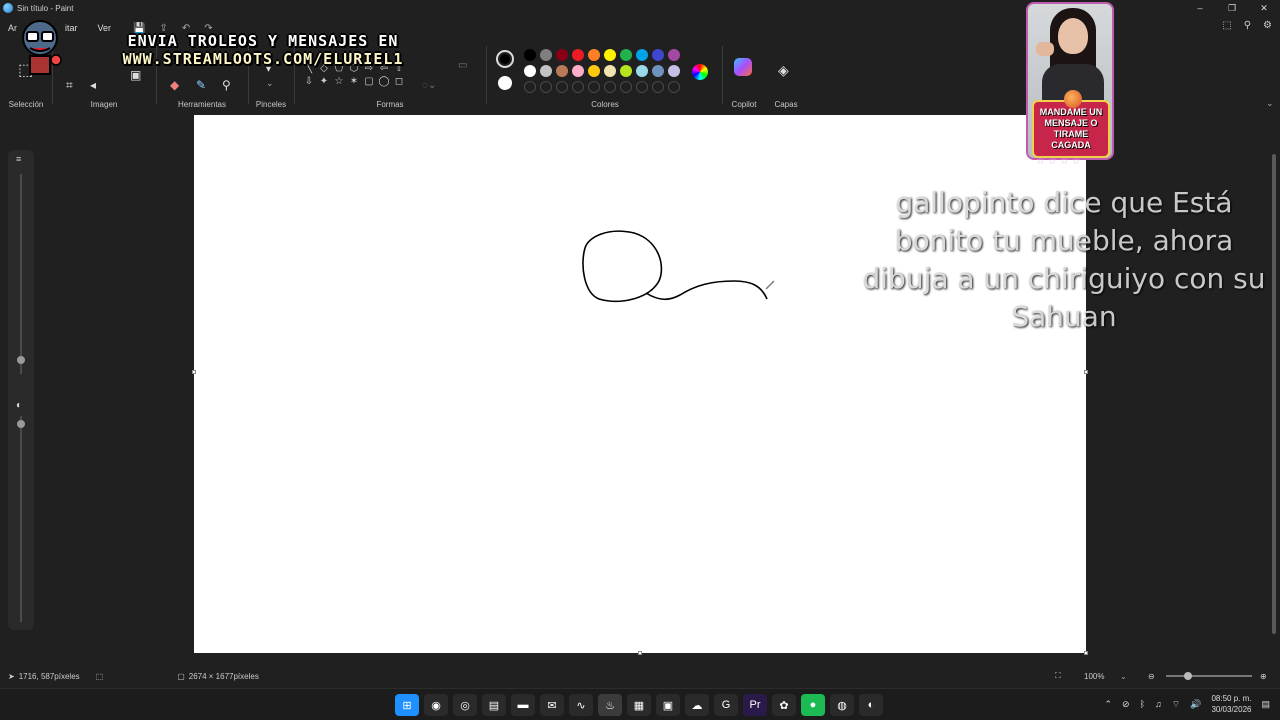  Describe the element at coordinates (726, 705) in the screenshot. I see `taskbar-app-12-icon: G` at that location.